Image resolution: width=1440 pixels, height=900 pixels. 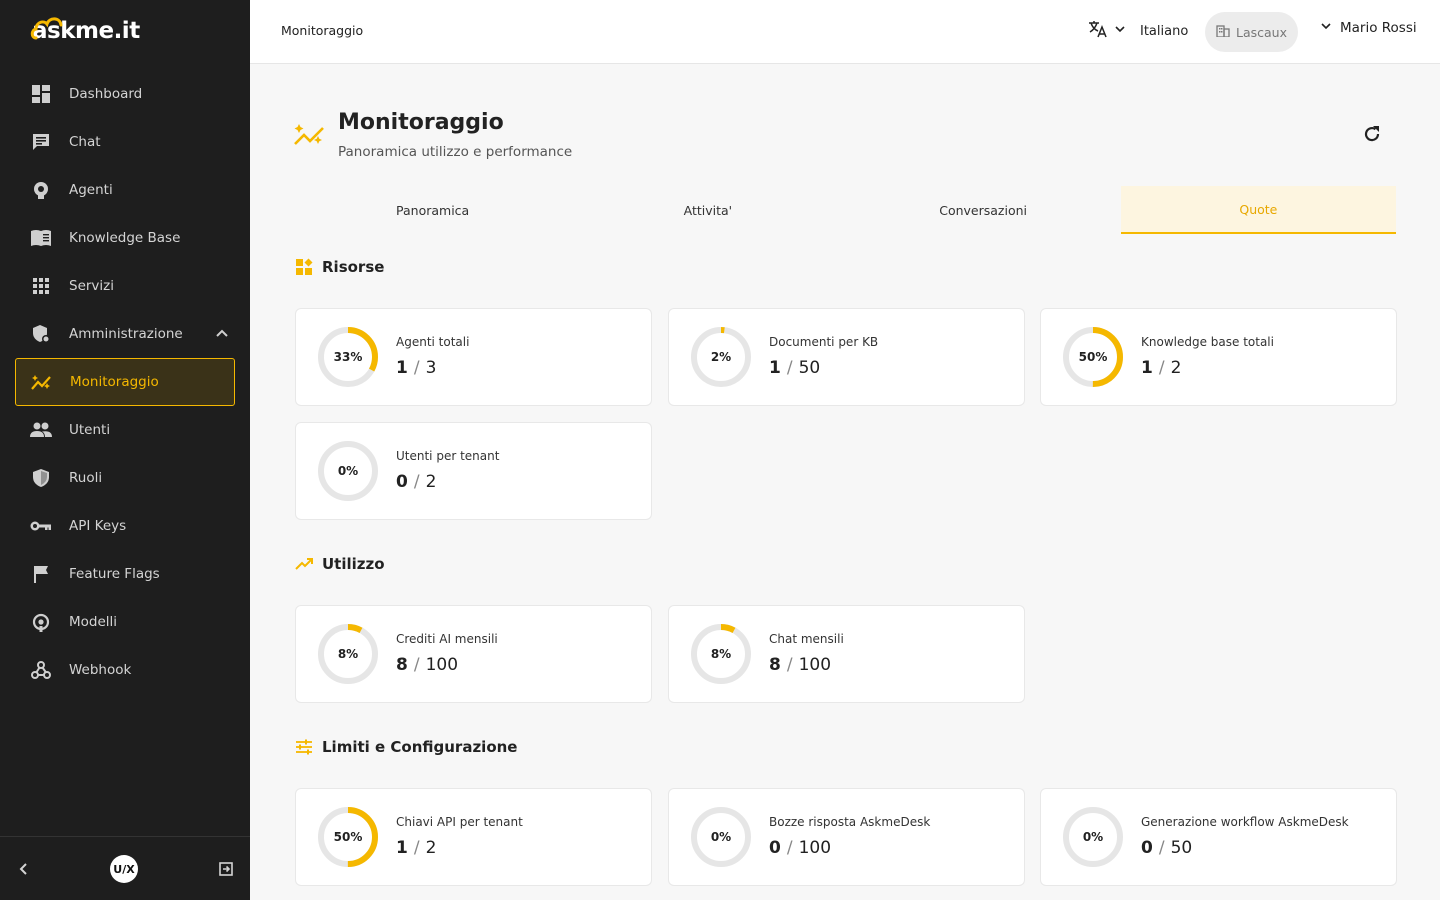 I want to click on users-icon, so click(x=41, y=430).